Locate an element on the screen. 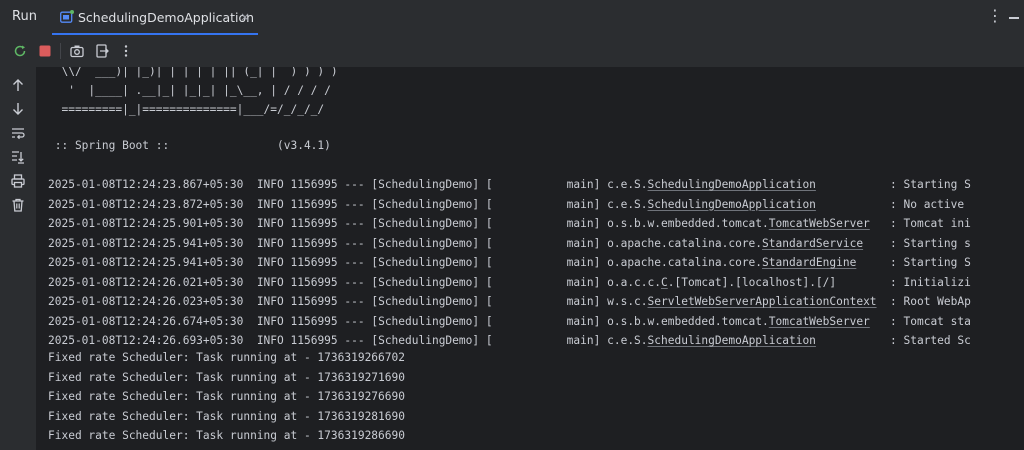 The image size is (1024, 450). log-class-link: ServletWebServerApplicationContext is located at coordinates (762, 301).